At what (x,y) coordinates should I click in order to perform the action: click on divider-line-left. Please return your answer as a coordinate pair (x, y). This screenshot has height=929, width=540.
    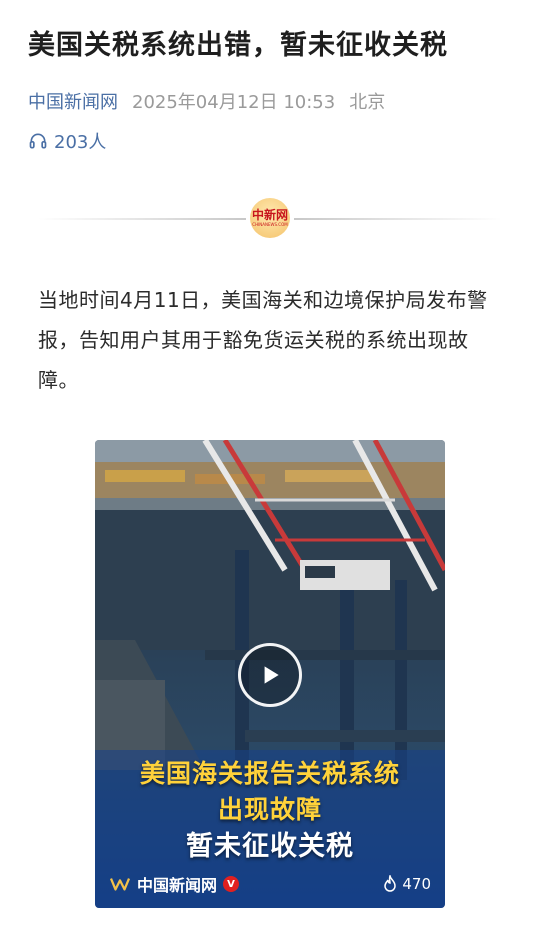
    Looking at the image, I should click on (142, 219).